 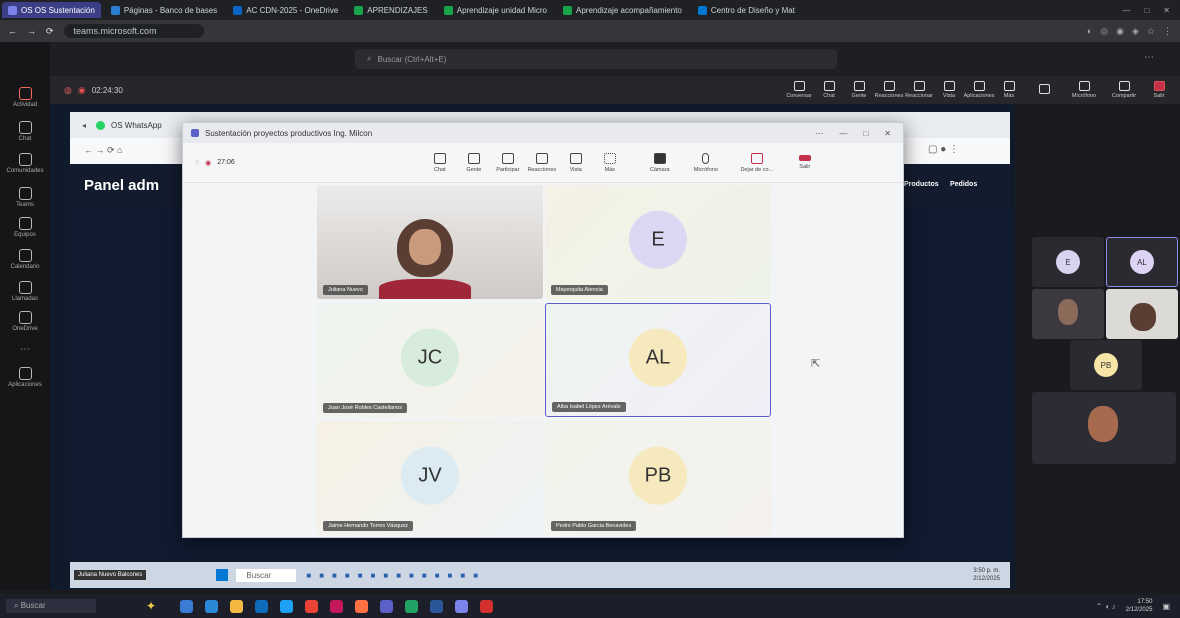 What do you see at coordinates (746, 10) in the screenshot?
I see `browser-tab: Centro de Diseño y Mat` at bounding box center [746, 10].